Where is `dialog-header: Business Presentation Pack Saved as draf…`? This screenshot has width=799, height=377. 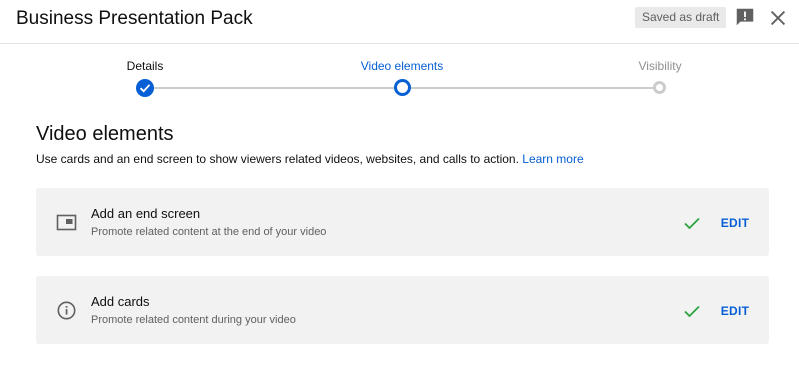 dialog-header: Business Presentation Pack Saved as draf… is located at coordinates (399, 22).